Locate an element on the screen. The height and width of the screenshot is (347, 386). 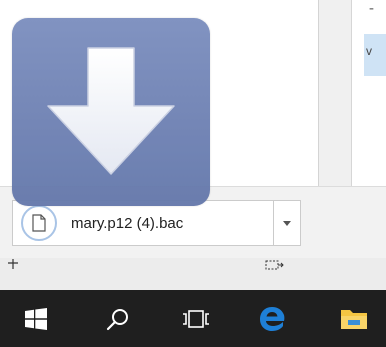
windows-start-icon is located at coordinates (36, 318).